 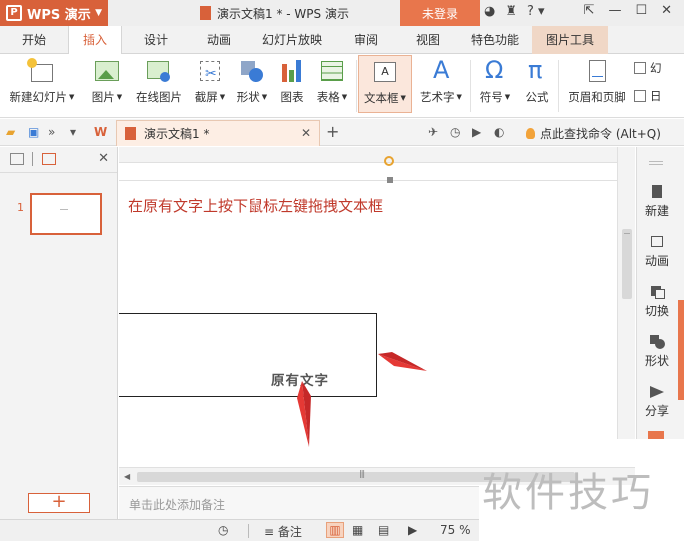 I want to click on arrow-pointing-to-textbox, so click(x=402, y=361).